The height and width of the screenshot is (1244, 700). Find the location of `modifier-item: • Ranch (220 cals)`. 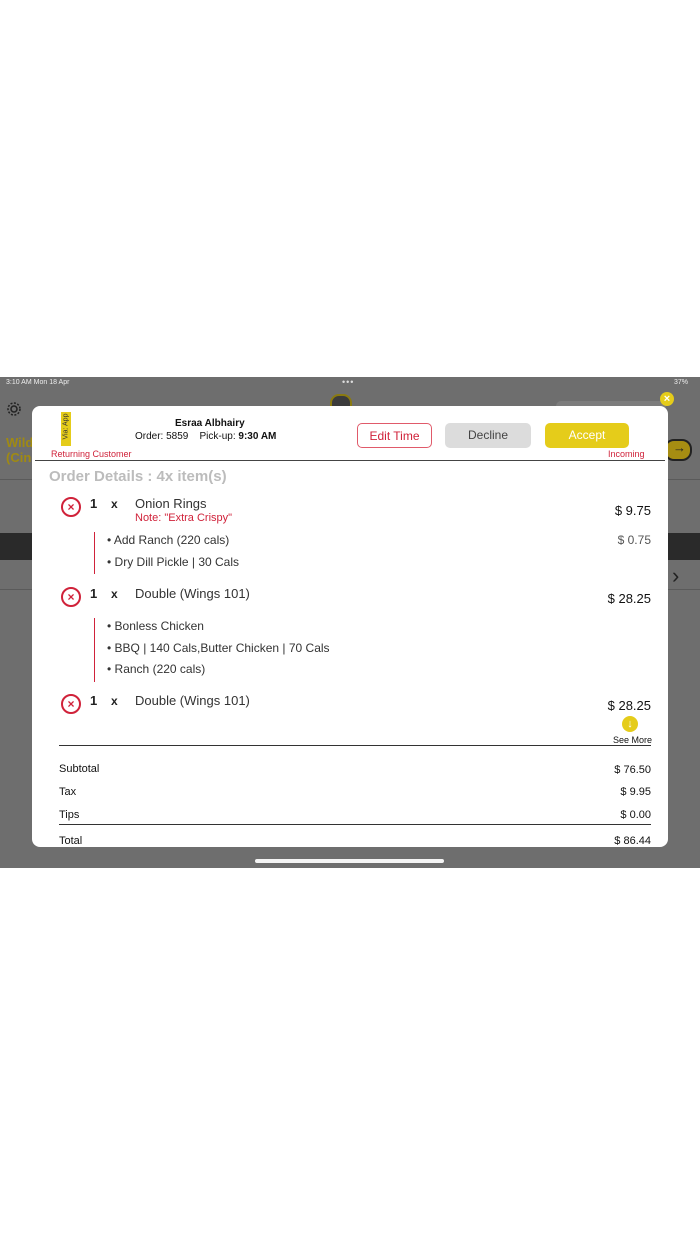

modifier-item: • Ranch (220 cals) is located at coordinates (156, 669).